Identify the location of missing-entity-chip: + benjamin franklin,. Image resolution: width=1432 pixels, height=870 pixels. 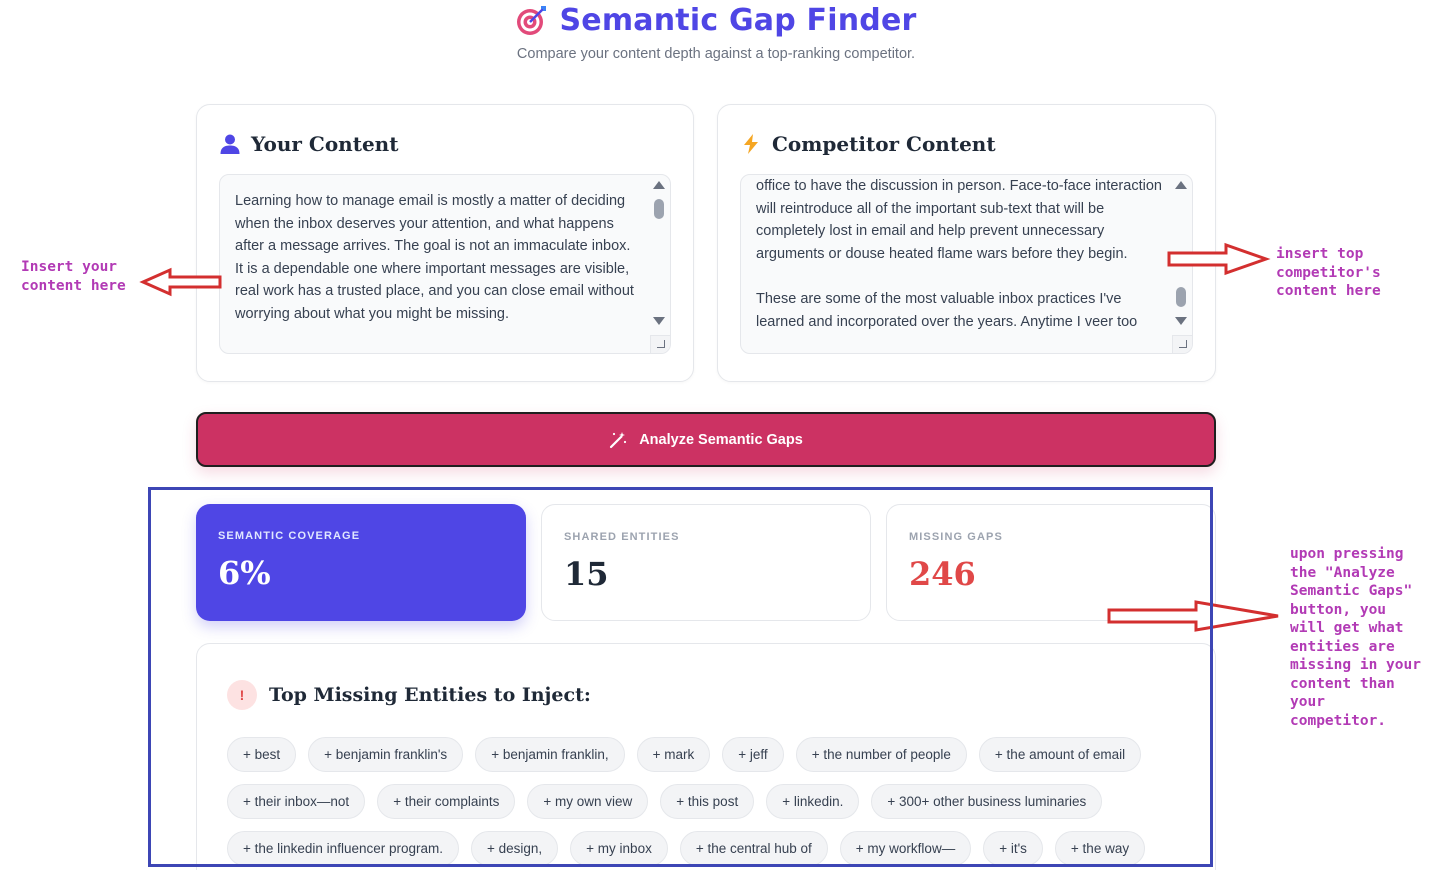
(550, 754).